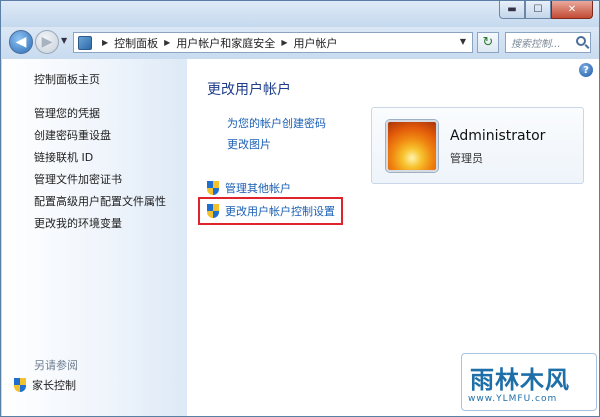 Image resolution: width=600 pixels, height=417 pixels. I want to click on back-button: ◀, so click(21, 42).